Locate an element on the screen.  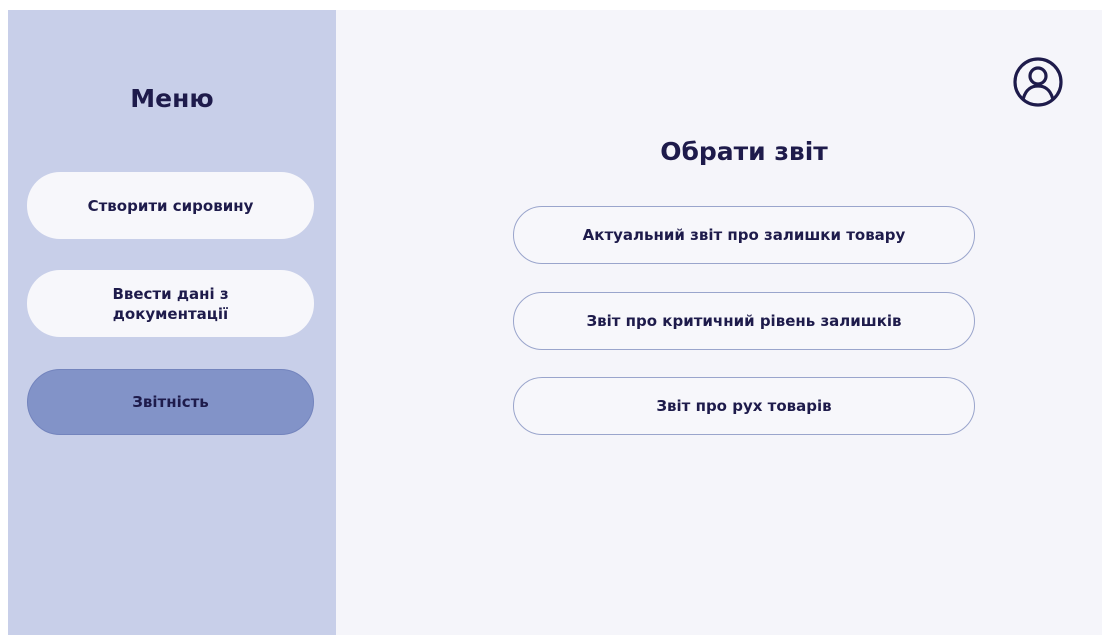
report-critical-stock-button: Звіт про критичний рівень залишків is located at coordinates (744, 321).